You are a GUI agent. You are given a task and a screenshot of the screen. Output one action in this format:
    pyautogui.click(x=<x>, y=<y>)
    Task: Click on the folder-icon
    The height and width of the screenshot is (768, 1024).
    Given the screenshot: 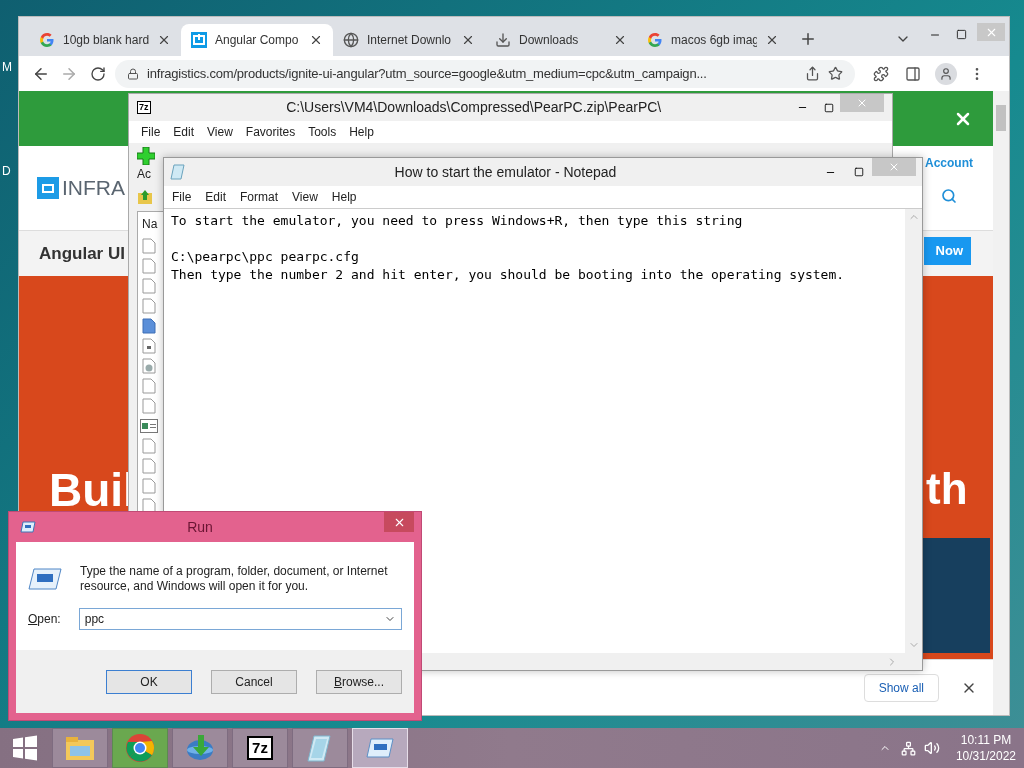 What is the action you would take?
    pyautogui.click(x=80, y=748)
    